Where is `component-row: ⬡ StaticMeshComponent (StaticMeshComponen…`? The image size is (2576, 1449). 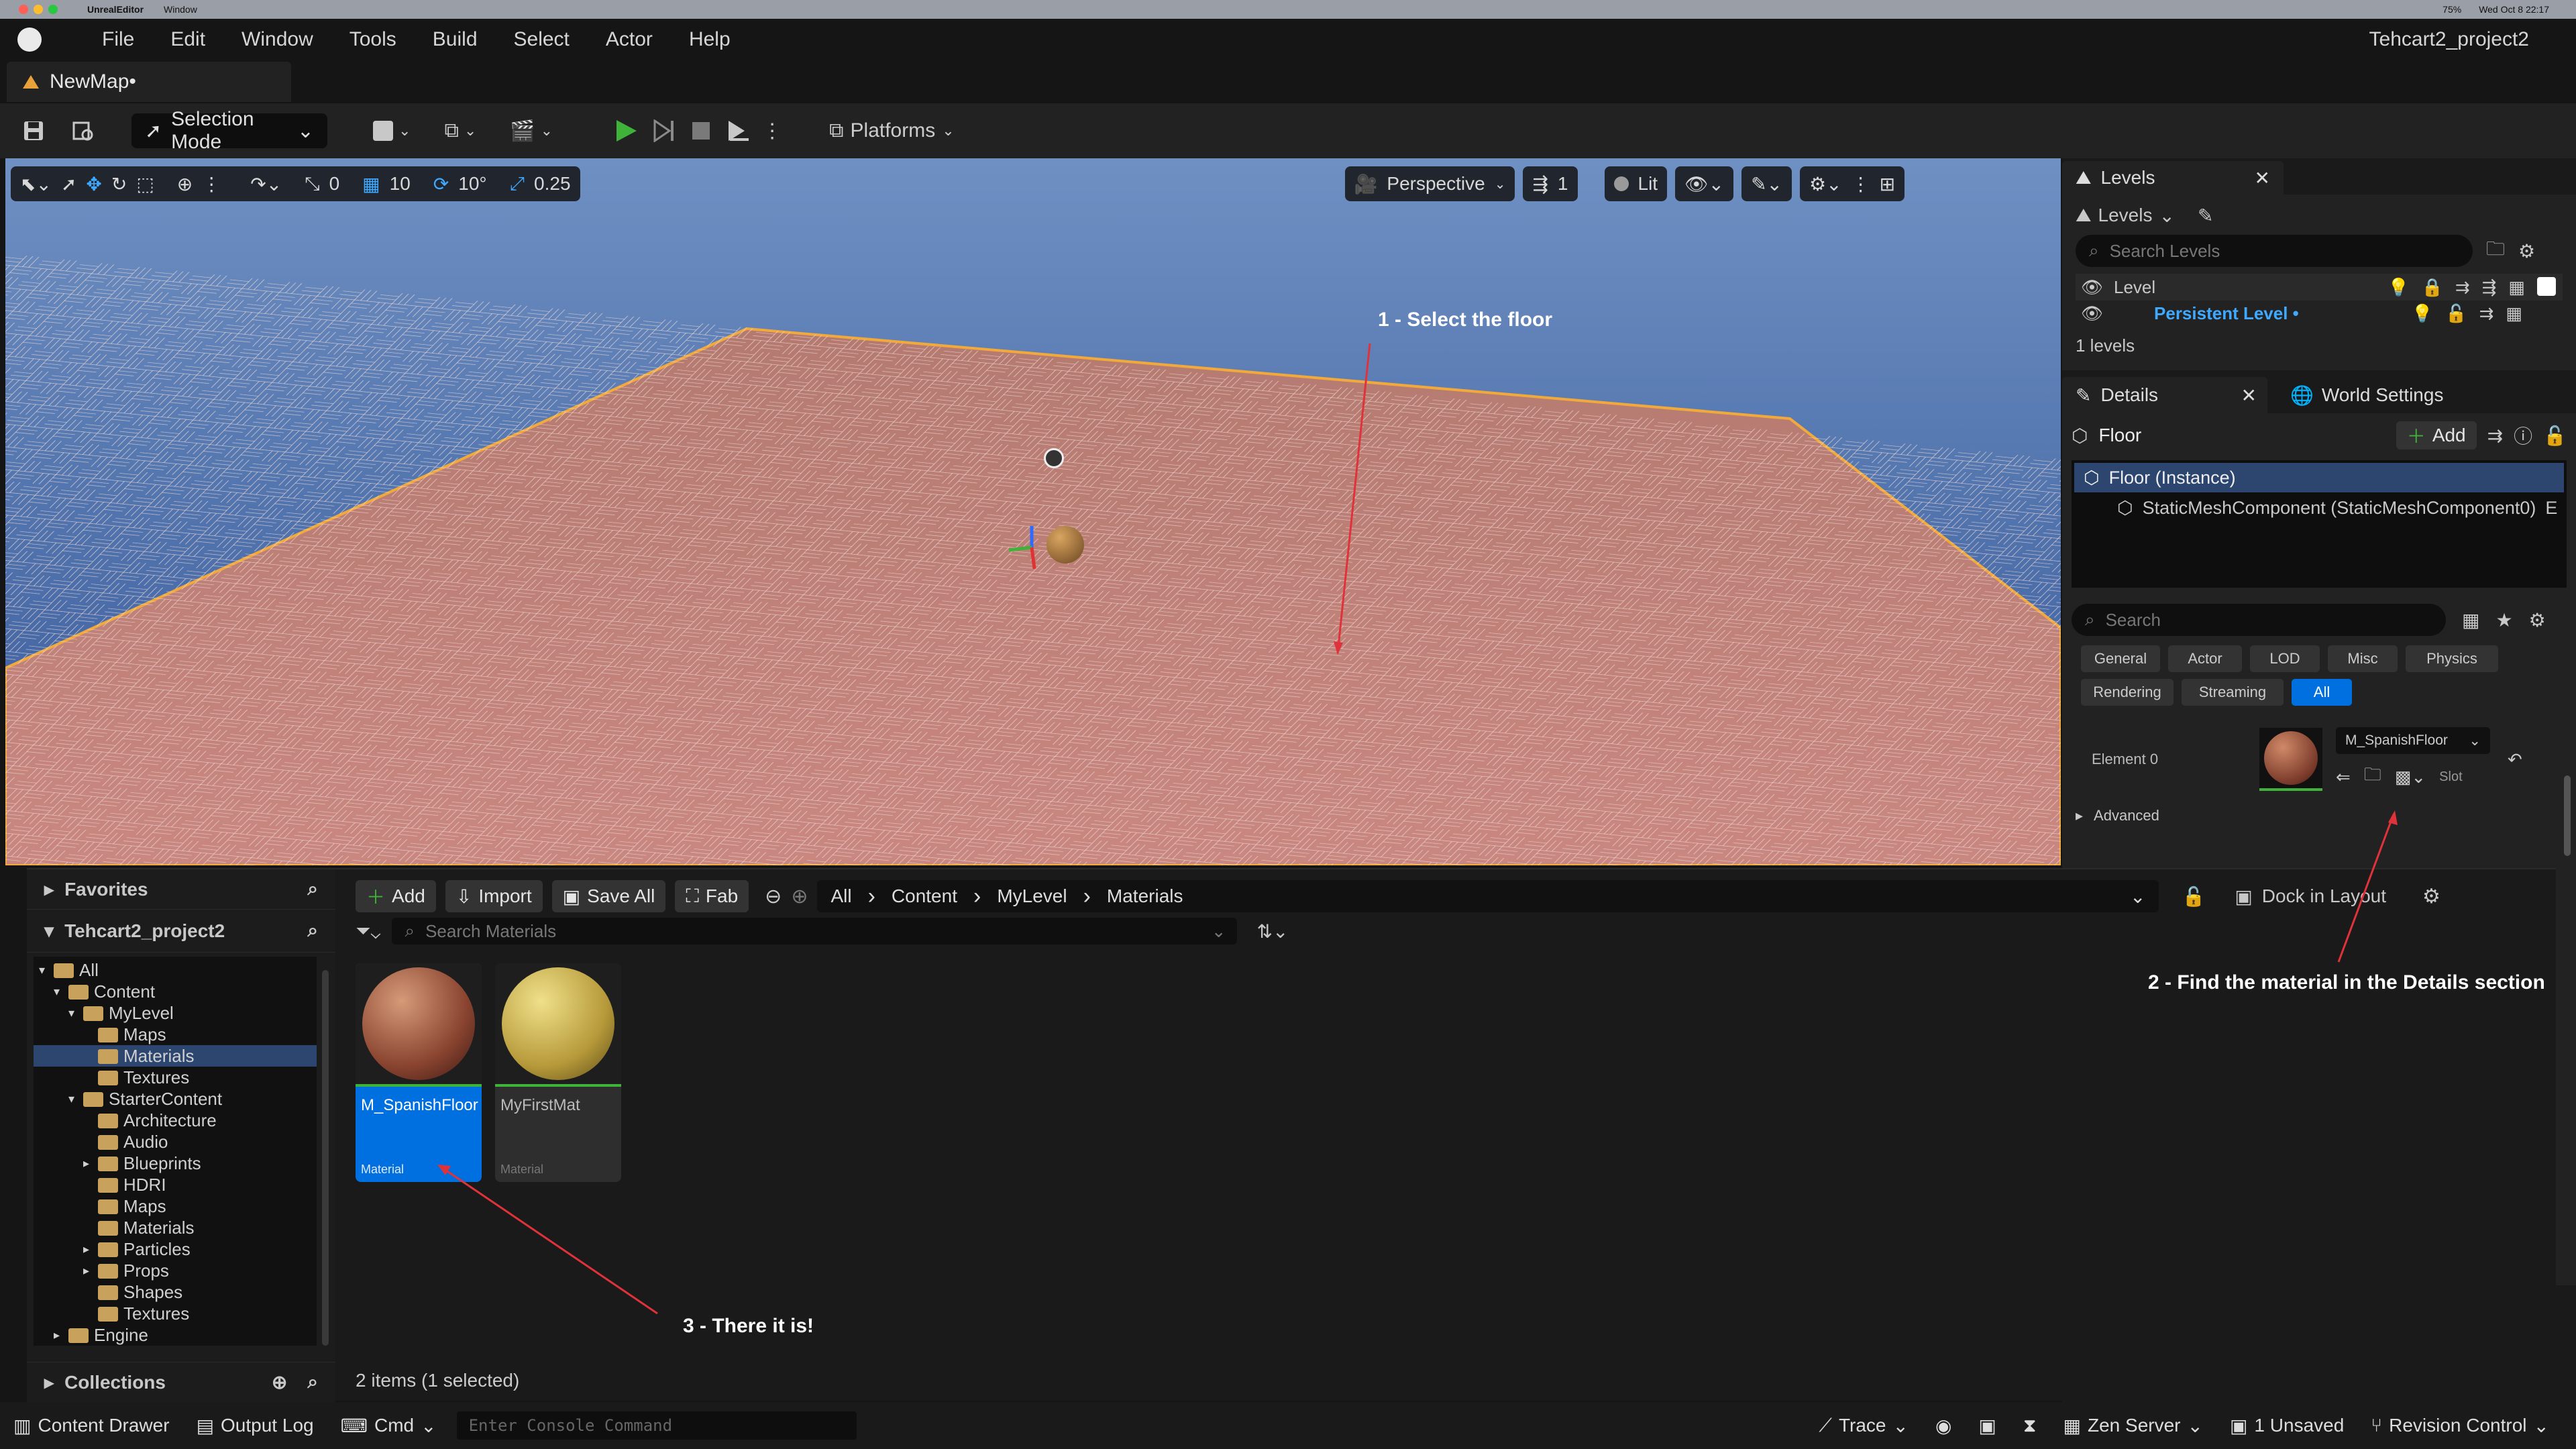 component-row: ⬡ StaticMeshComponent (StaticMeshComponen… is located at coordinates (2319, 507).